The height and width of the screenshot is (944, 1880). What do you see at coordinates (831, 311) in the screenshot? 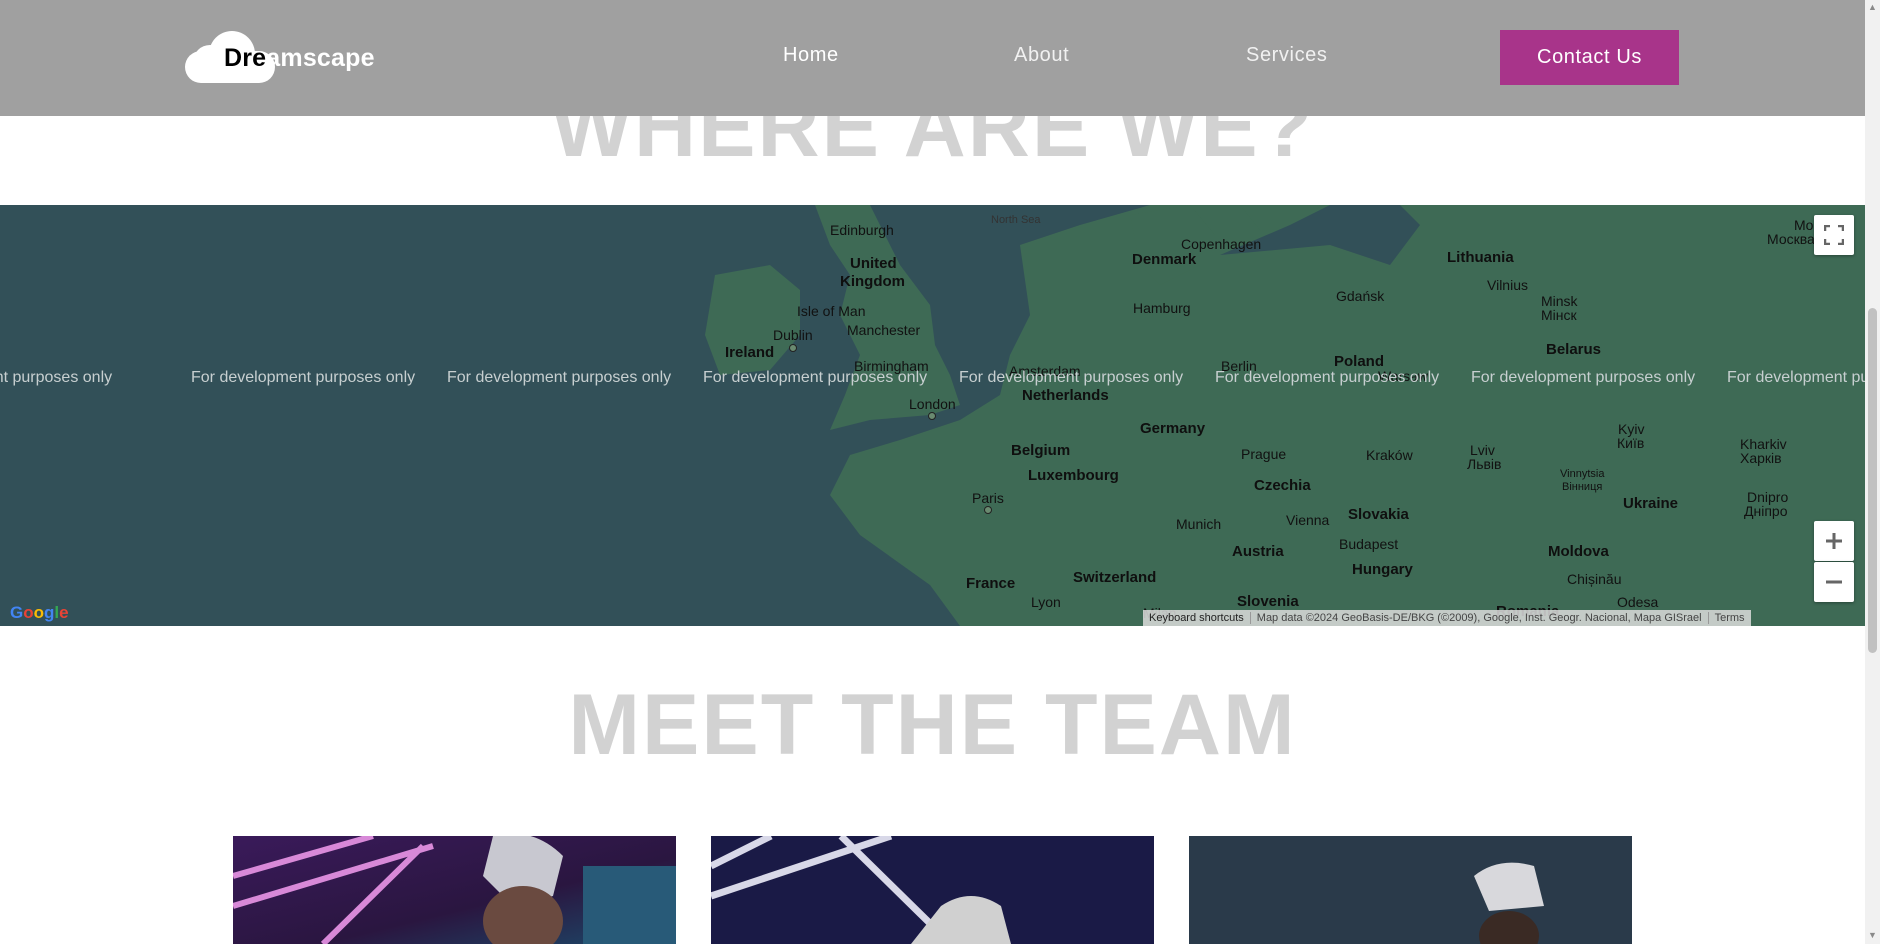
I see `map-label: Isle of Man` at bounding box center [831, 311].